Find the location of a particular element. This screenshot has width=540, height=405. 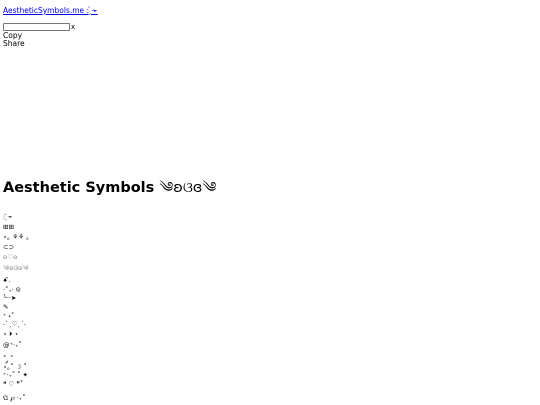

symbol-item: ⊂⊃ is located at coordinates (8, 247).